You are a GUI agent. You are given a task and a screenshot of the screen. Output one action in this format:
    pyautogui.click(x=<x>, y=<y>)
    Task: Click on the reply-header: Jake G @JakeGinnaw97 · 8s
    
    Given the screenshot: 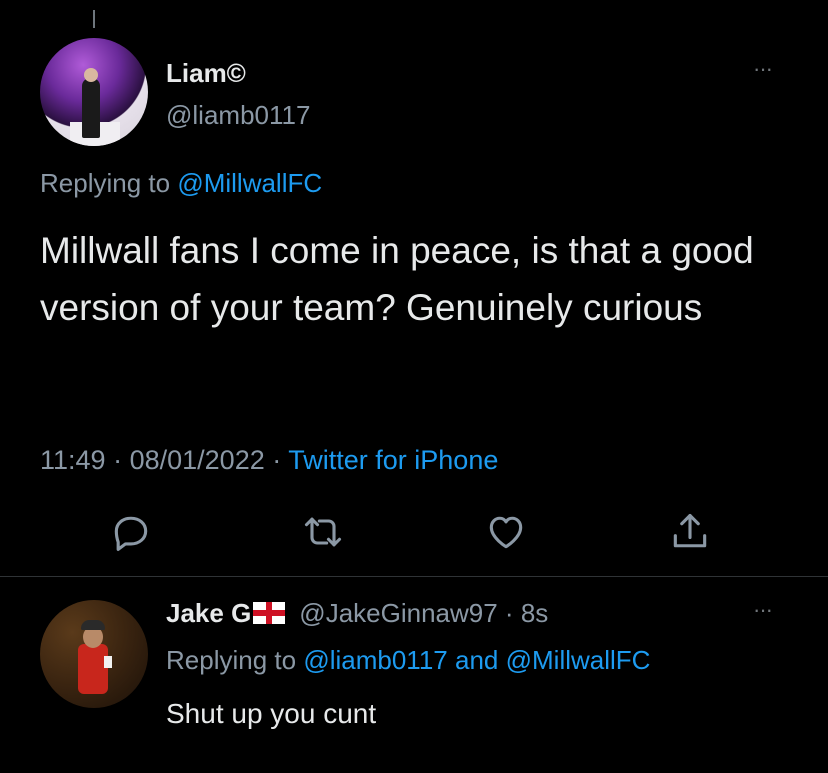 What is the action you would take?
    pyautogui.click(x=357, y=613)
    